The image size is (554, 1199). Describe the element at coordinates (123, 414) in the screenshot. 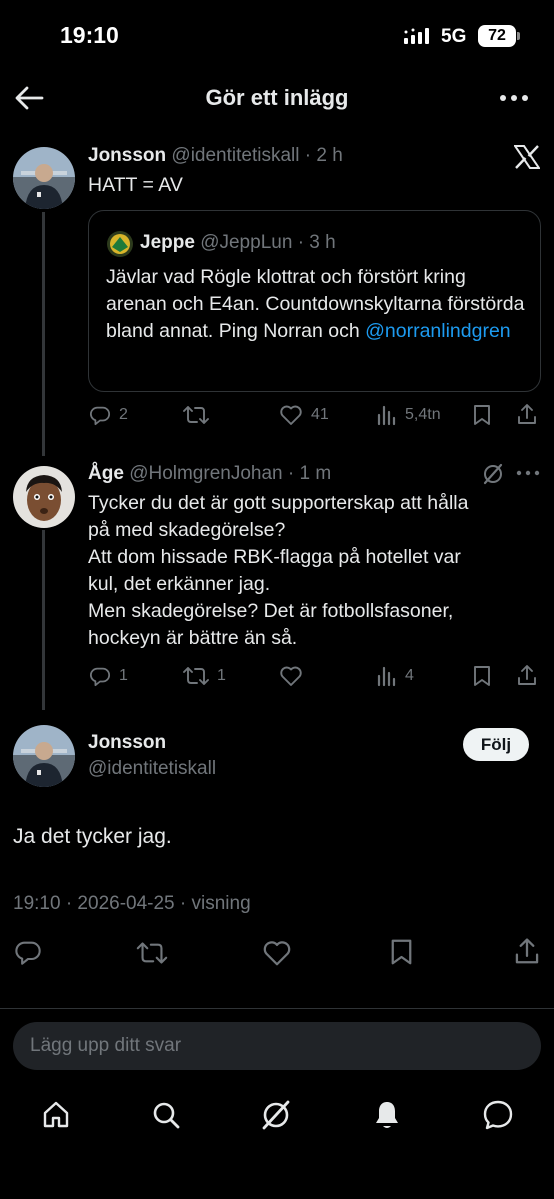

I see `reply-count: 2` at that location.